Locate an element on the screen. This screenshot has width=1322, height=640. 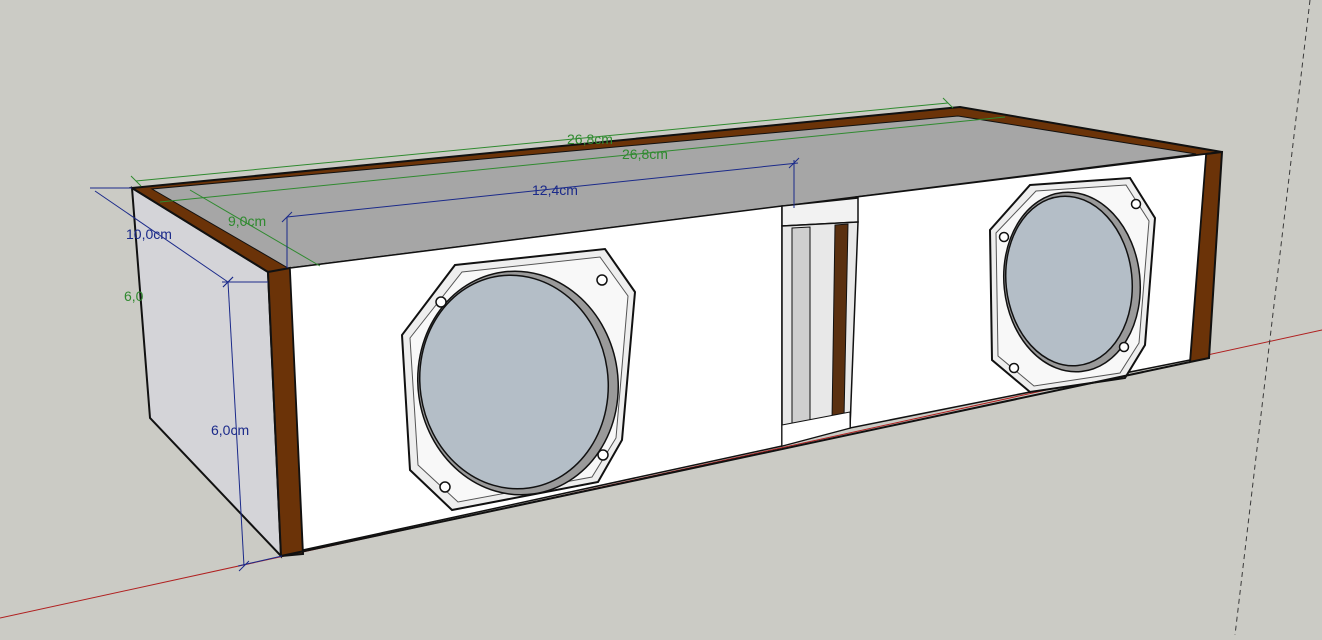
label-overall-inner: 26,8cm is located at coordinates (645, 154).